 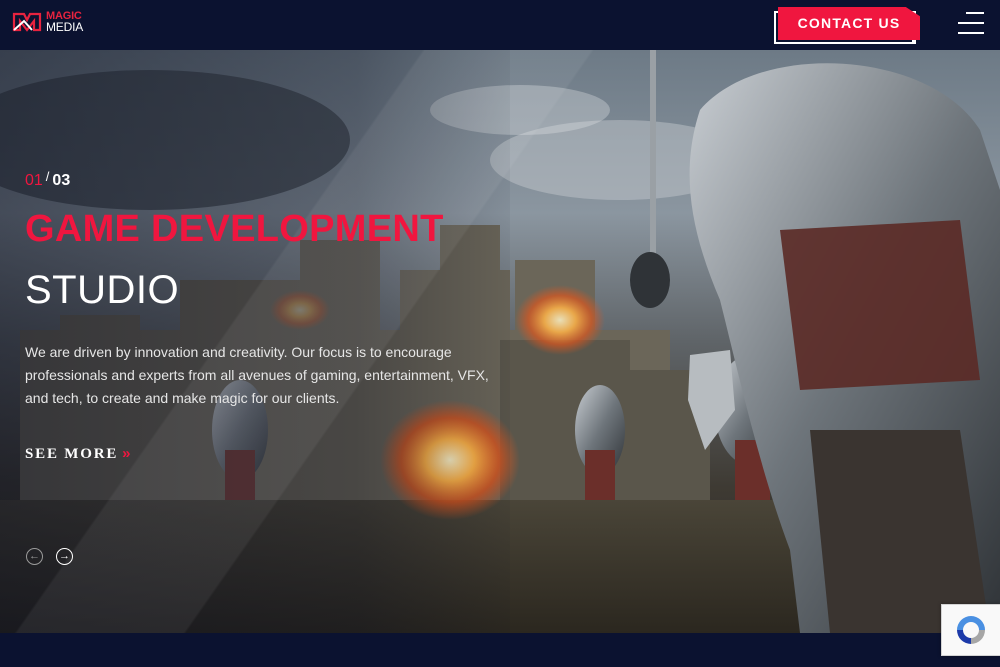 What do you see at coordinates (500, 650) in the screenshot?
I see `footer-band` at bounding box center [500, 650].